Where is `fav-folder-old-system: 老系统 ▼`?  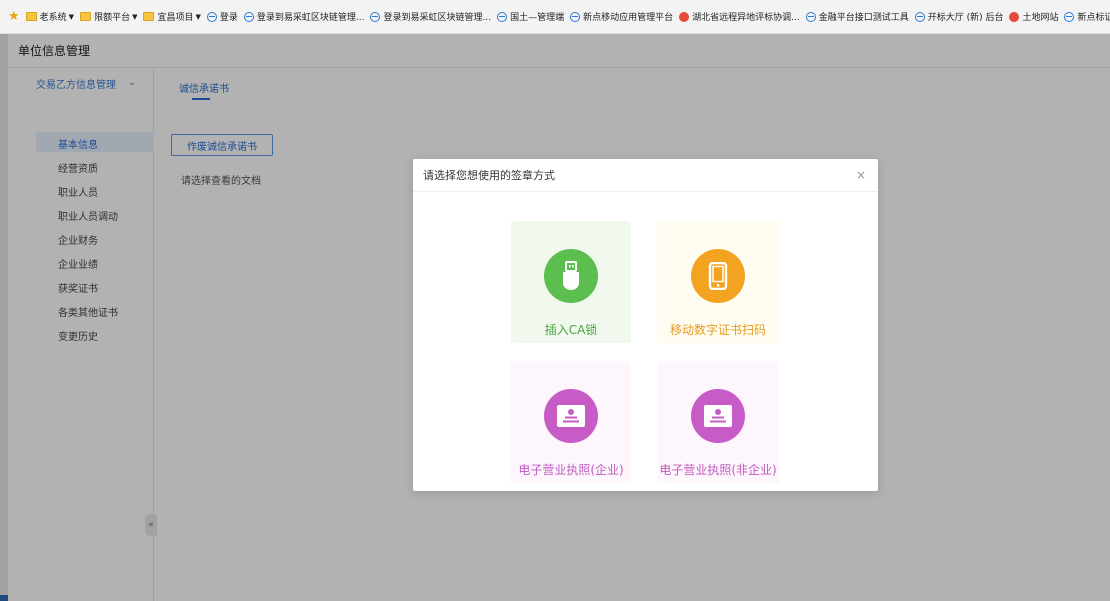
fav-folder-old-system: 老系统 ▼ is located at coordinates (50, 16).